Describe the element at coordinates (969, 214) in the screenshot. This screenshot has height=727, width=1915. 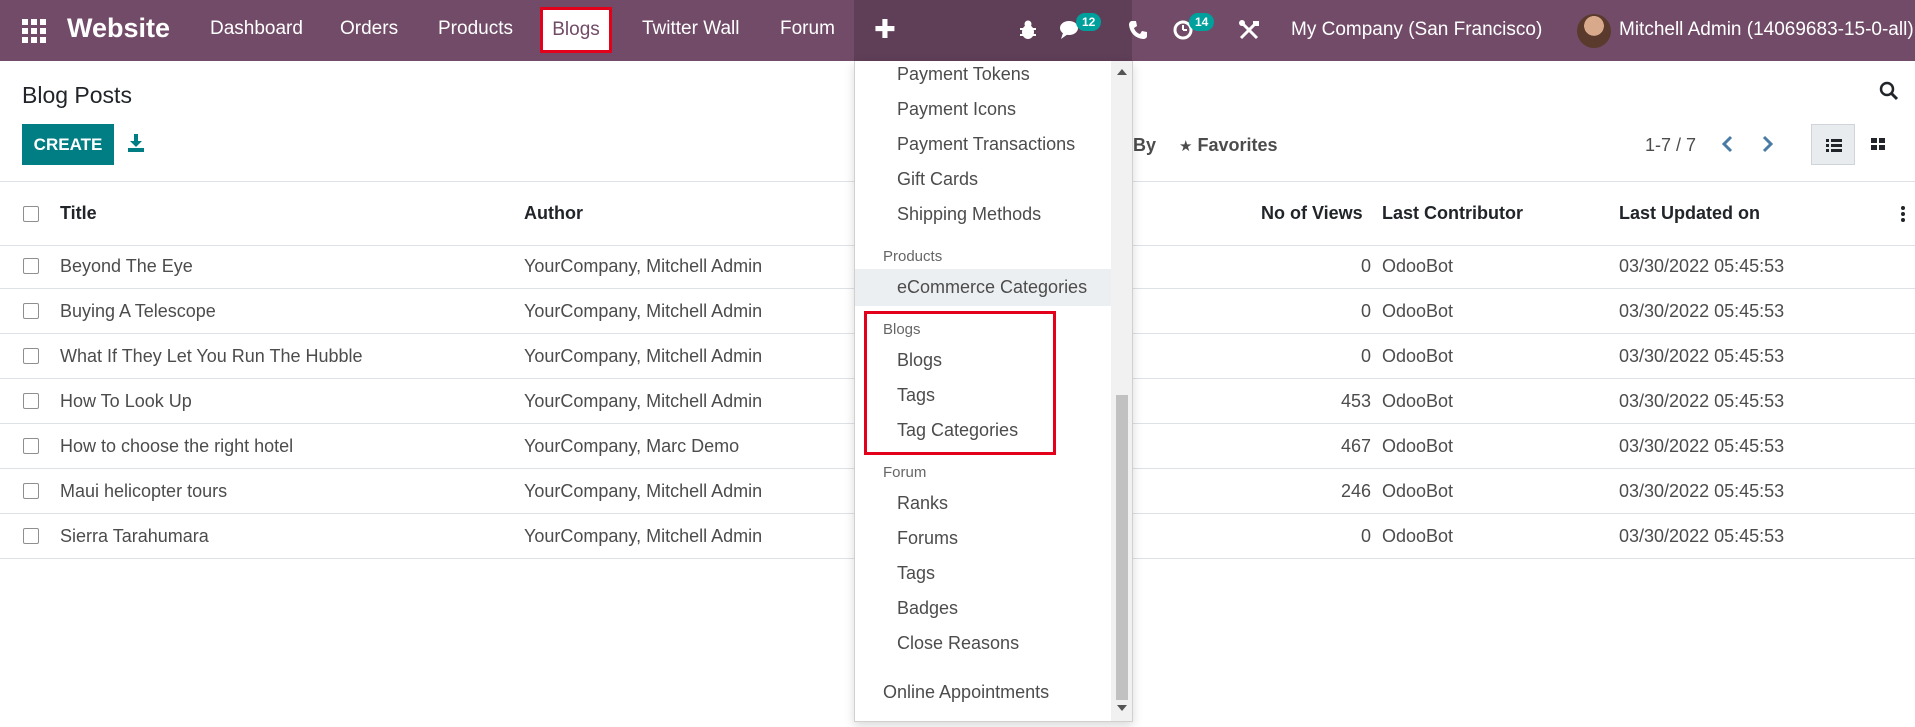
I see `dropdown-item-shipping-methods: Shipping Methods` at that location.